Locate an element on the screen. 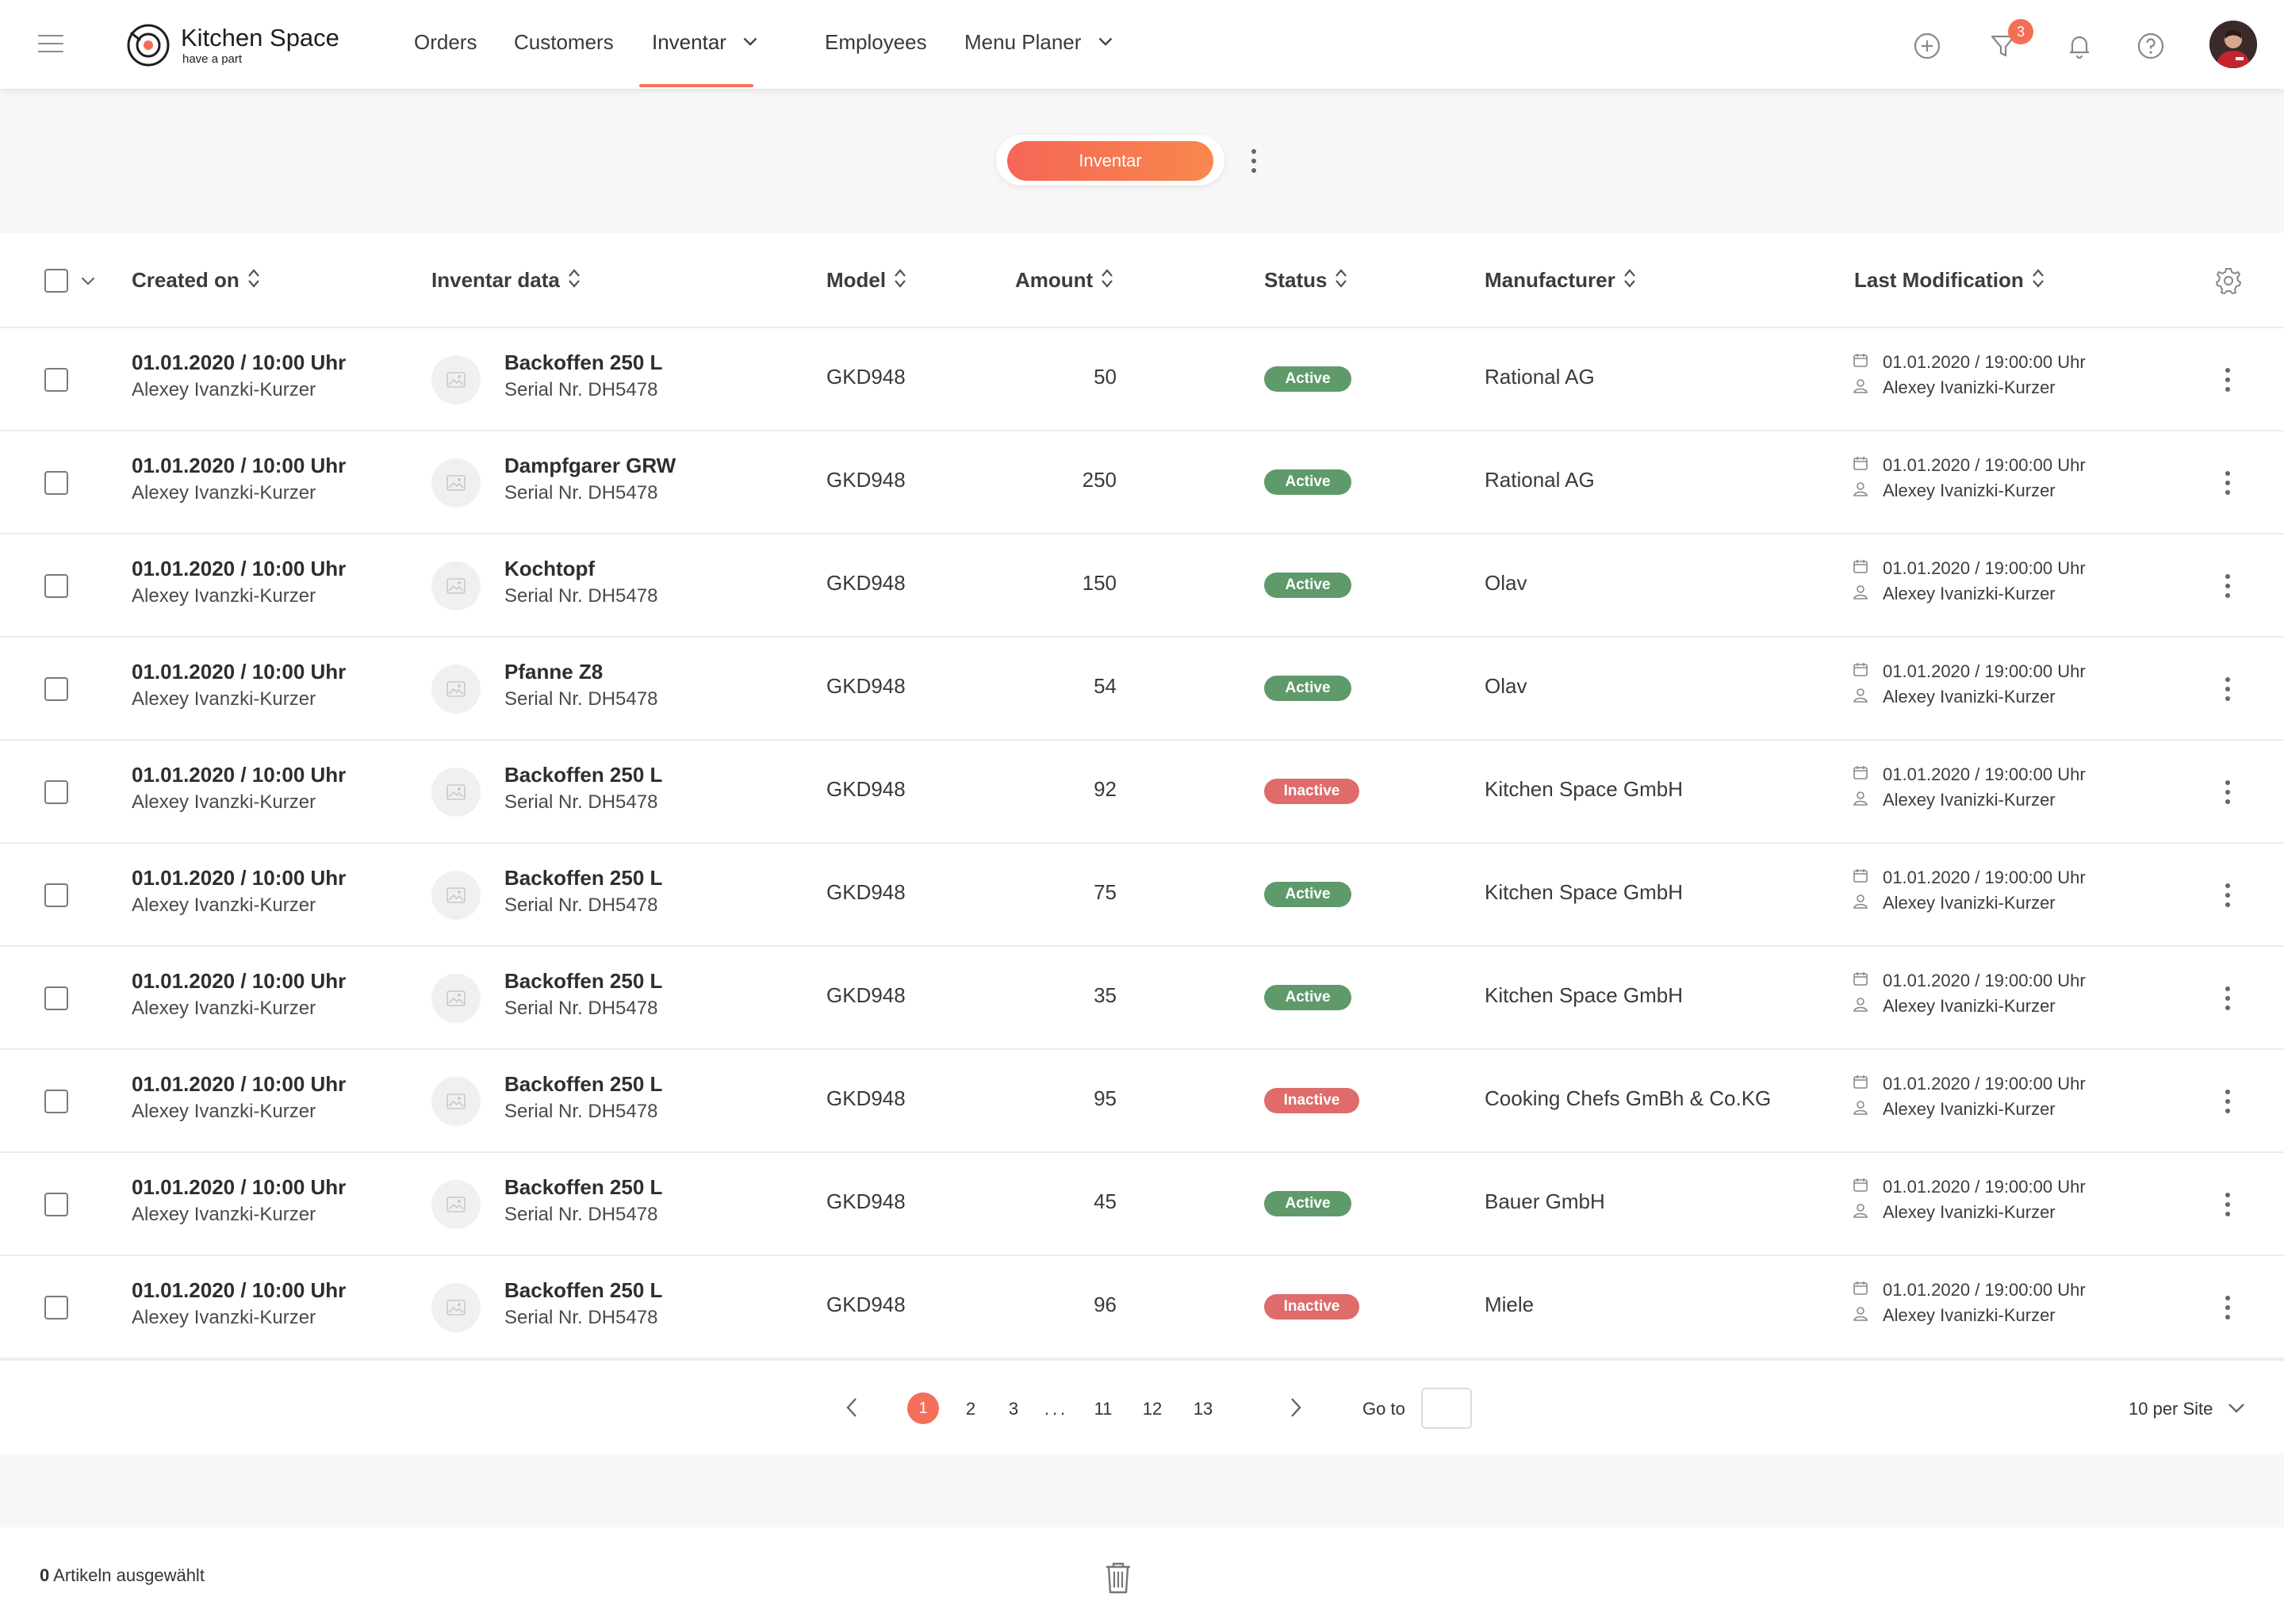  inventar-primary-button: Inventar is located at coordinates (1110, 161).